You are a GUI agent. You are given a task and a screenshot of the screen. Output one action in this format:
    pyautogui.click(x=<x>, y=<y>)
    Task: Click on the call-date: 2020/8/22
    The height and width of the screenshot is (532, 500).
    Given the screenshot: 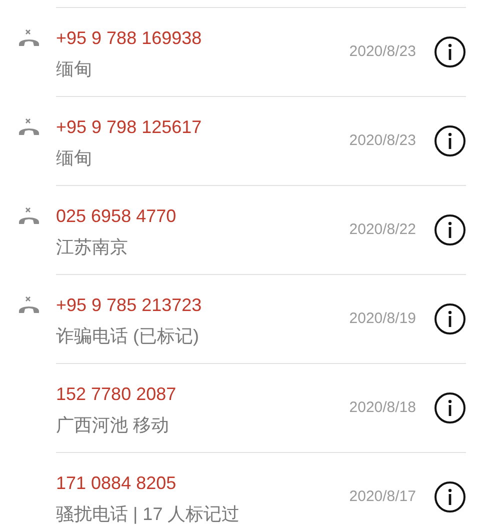 What is the action you would take?
    pyautogui.click(x=382, y=230)
    